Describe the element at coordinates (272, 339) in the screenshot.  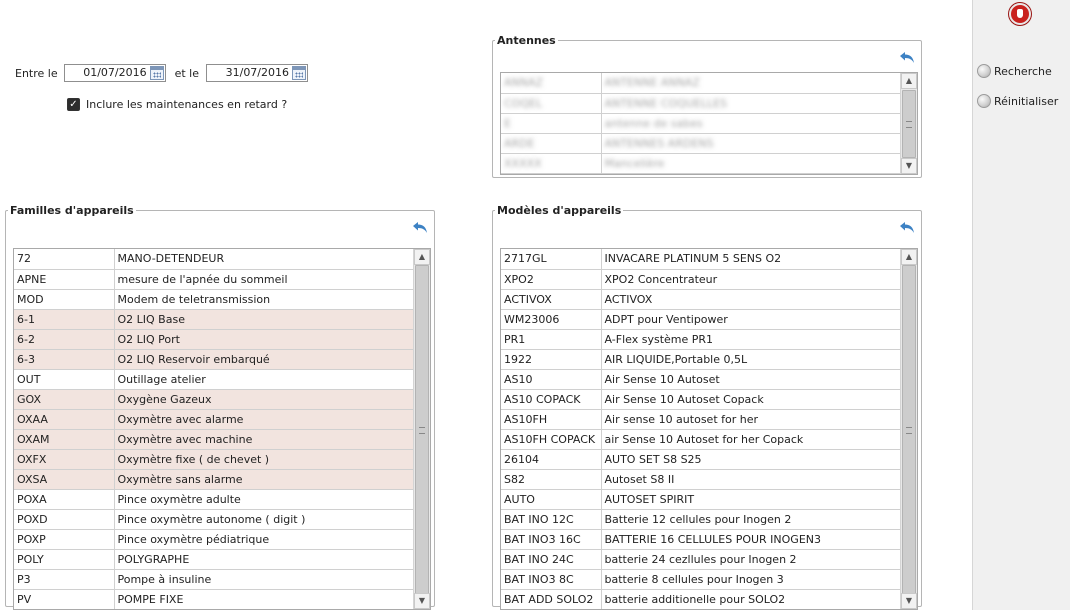
I see `row-label: O2 LIQ Port` at that location.